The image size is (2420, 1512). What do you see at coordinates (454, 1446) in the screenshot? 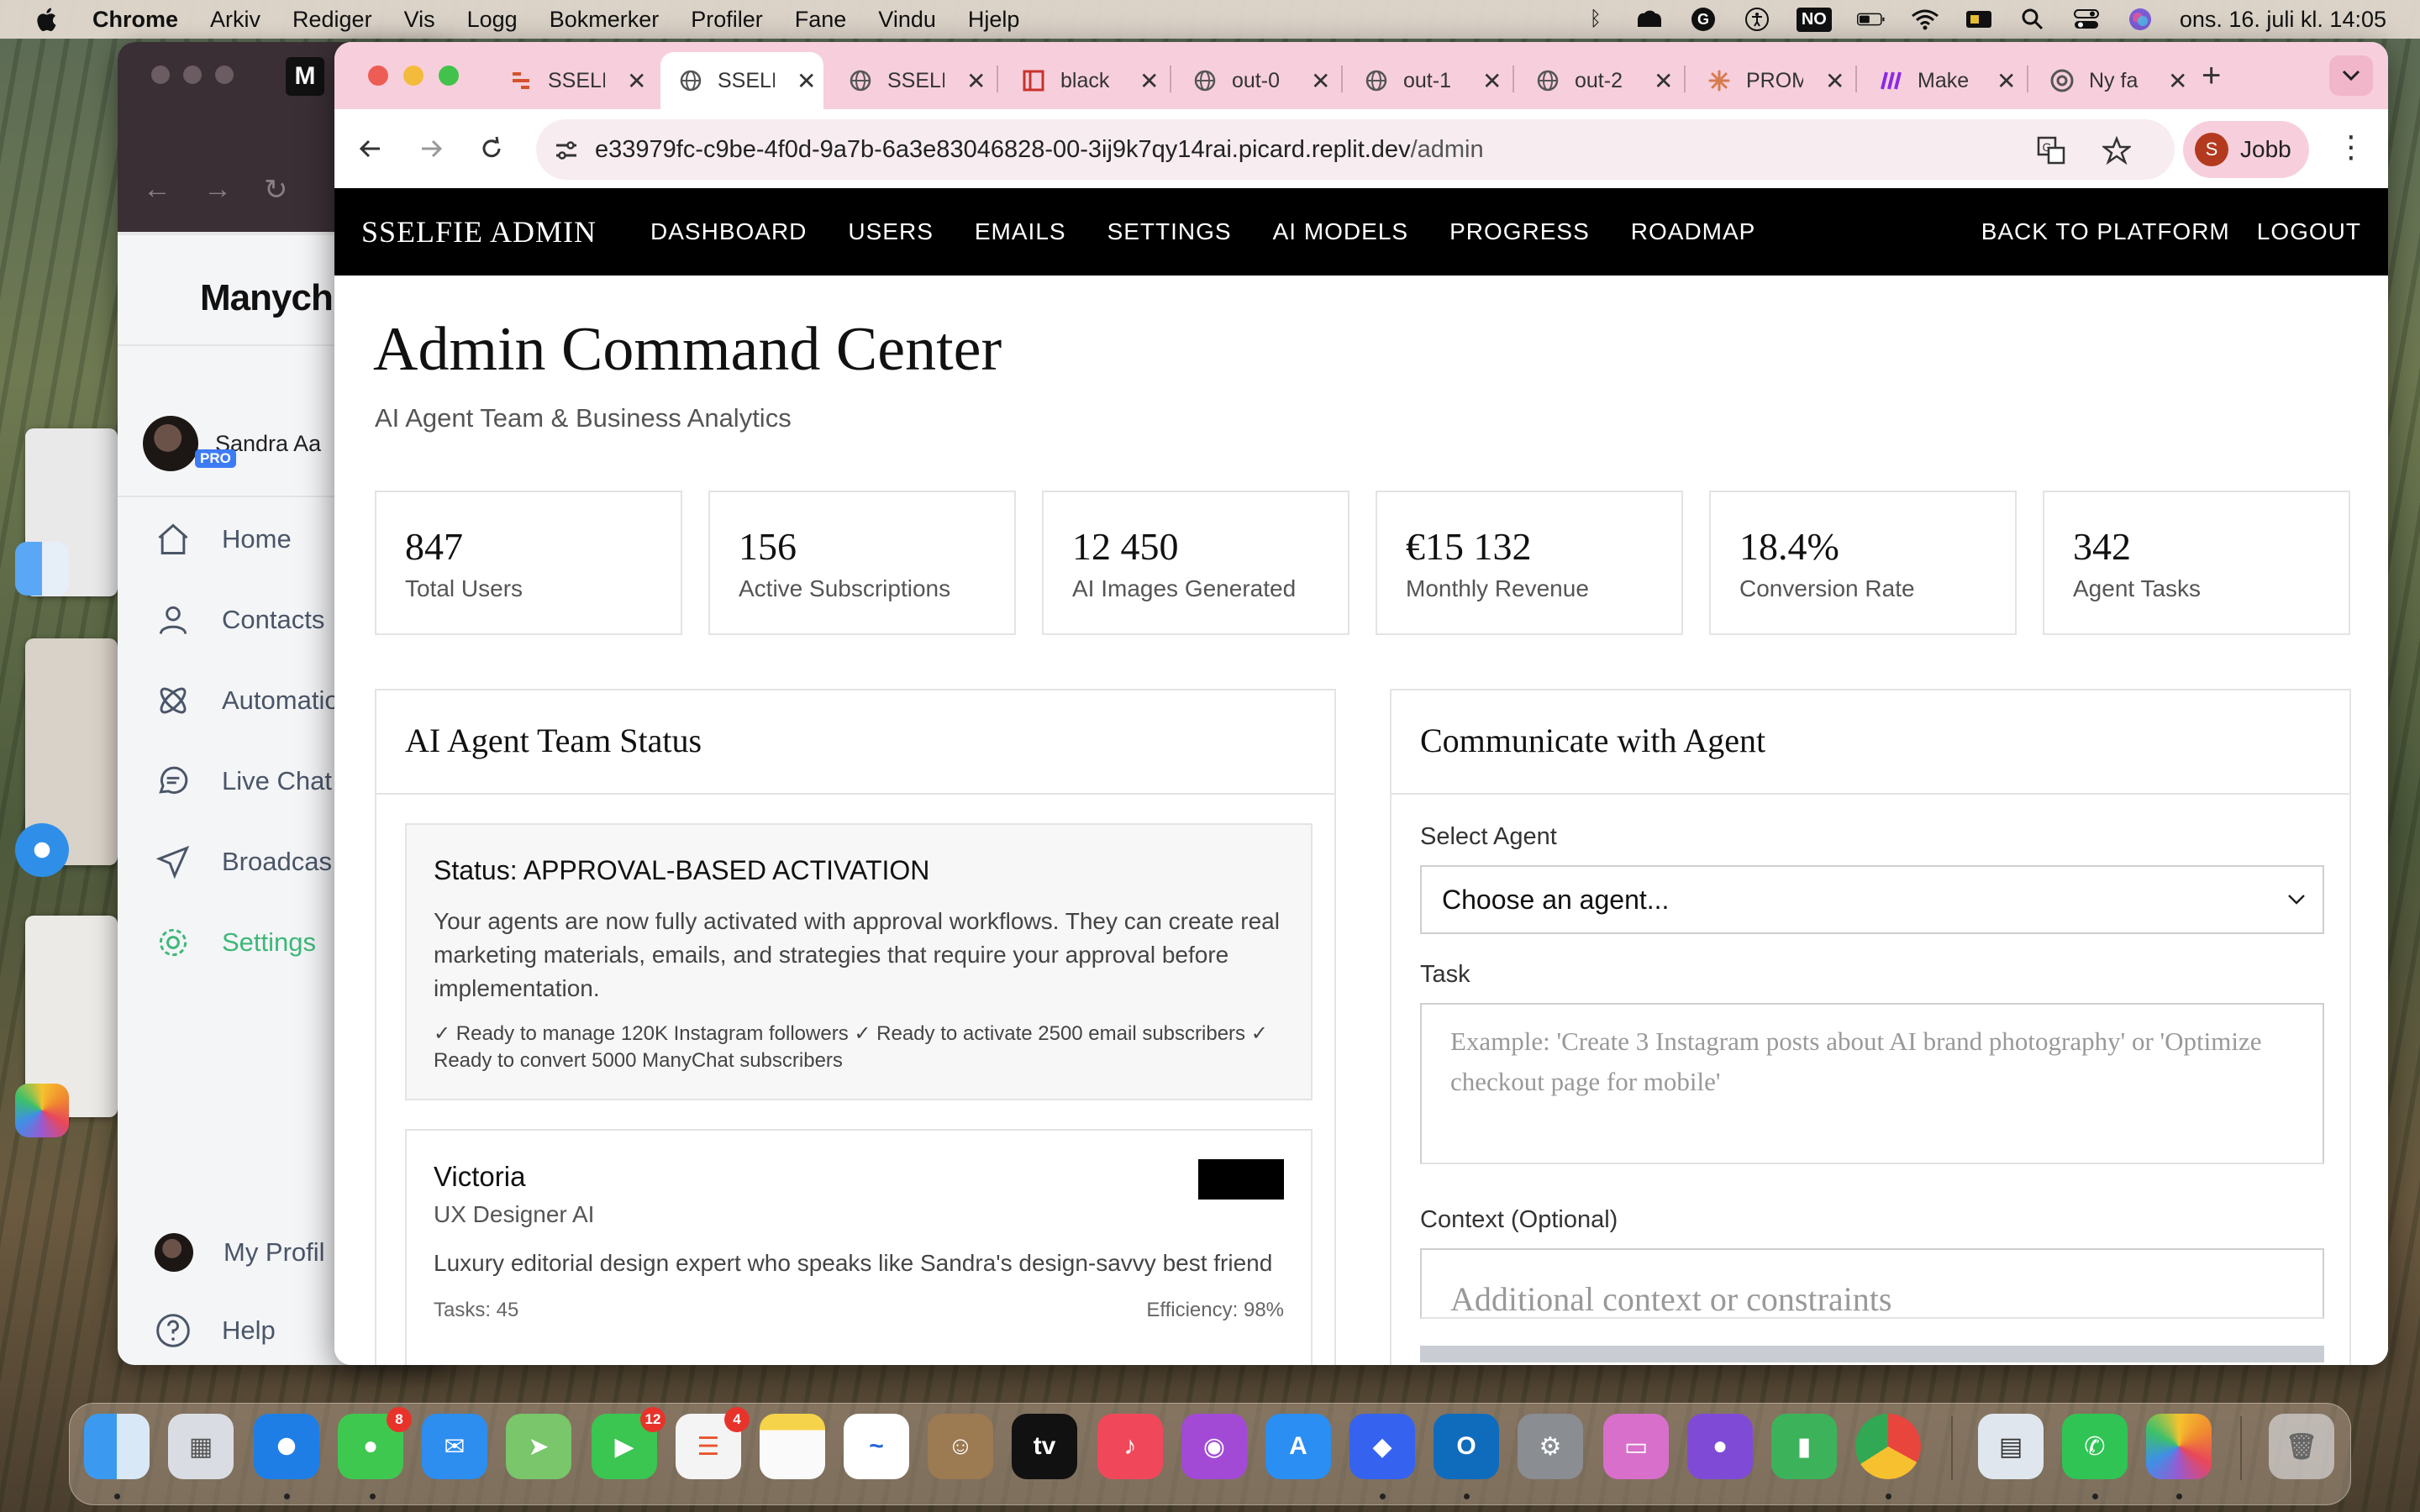
I see `mail-icon: ✉` at bounding box center [454, 1446].